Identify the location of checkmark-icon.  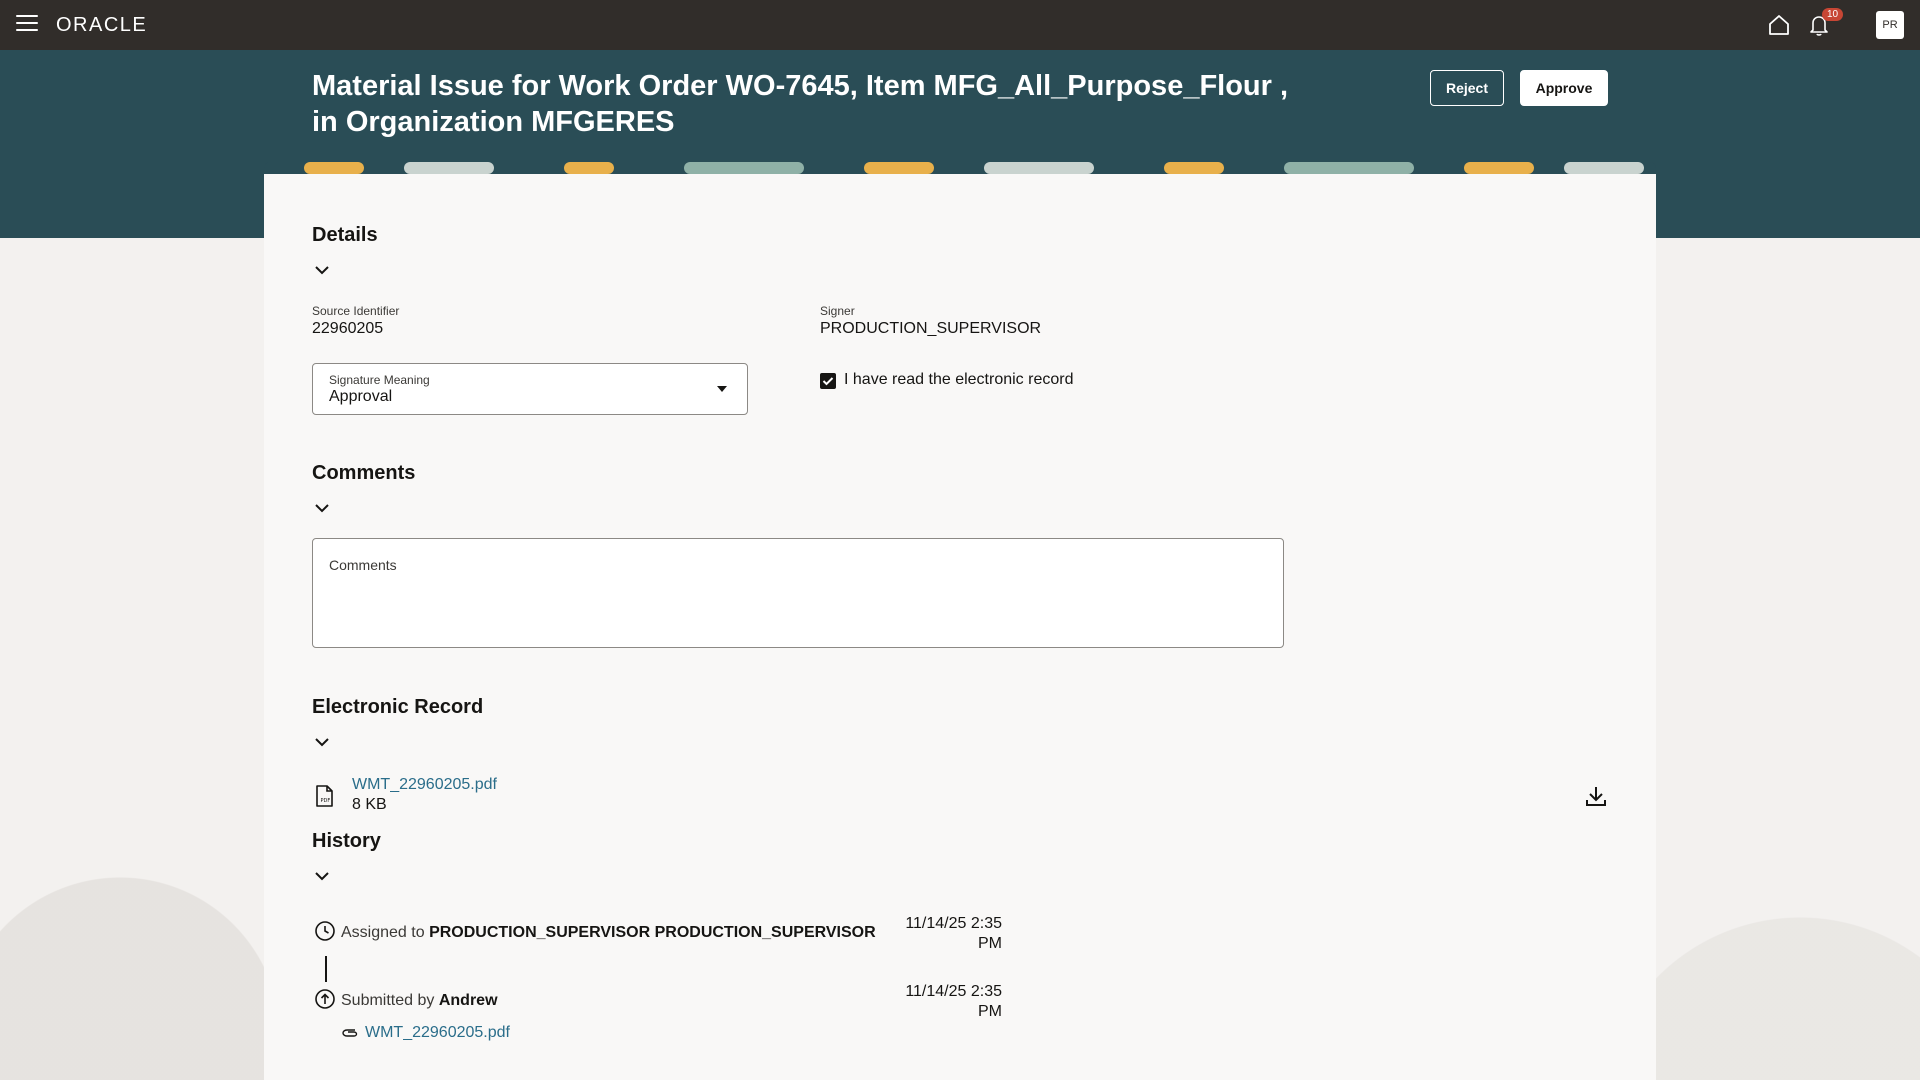
(828, 381).